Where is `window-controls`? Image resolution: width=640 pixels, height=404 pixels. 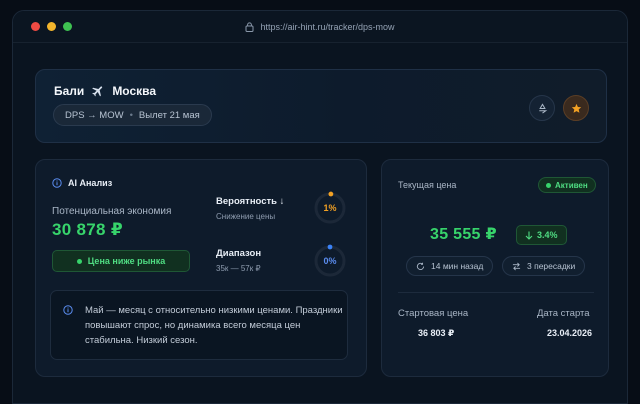
window-controls is located at coordinates (51, 26).